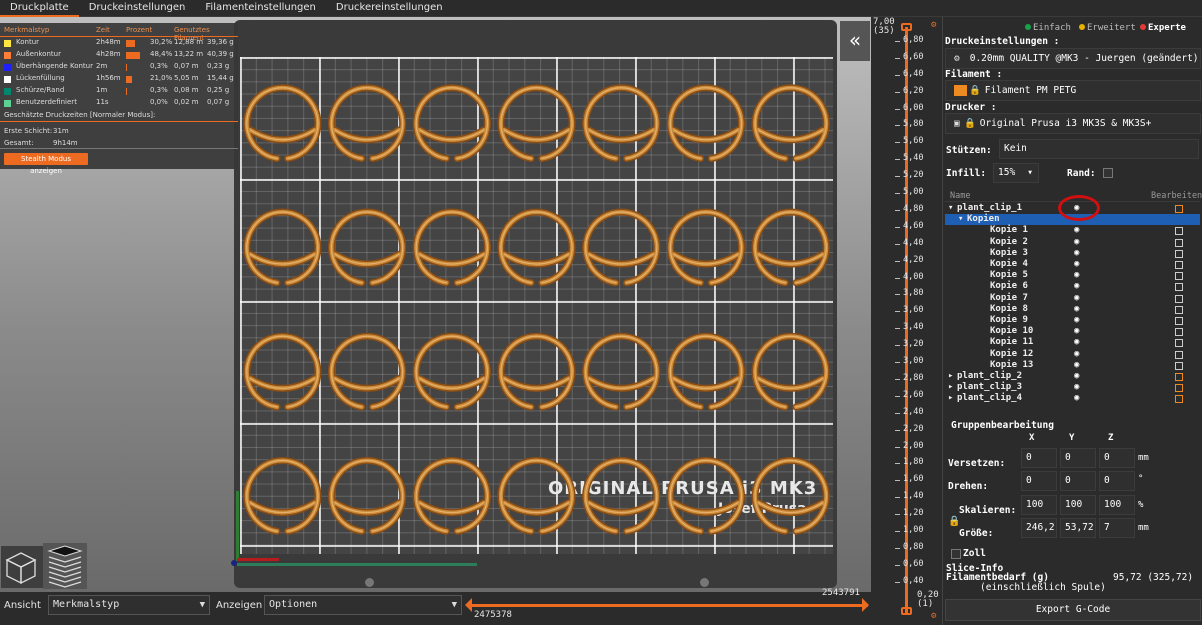 Image resolution: width=1202 pixels, height=625 pixels. What do you see at coordinates (1039, 481) in the screenshot?
I see `rotation-x-input: 0` at bounding box center [1039, 481].